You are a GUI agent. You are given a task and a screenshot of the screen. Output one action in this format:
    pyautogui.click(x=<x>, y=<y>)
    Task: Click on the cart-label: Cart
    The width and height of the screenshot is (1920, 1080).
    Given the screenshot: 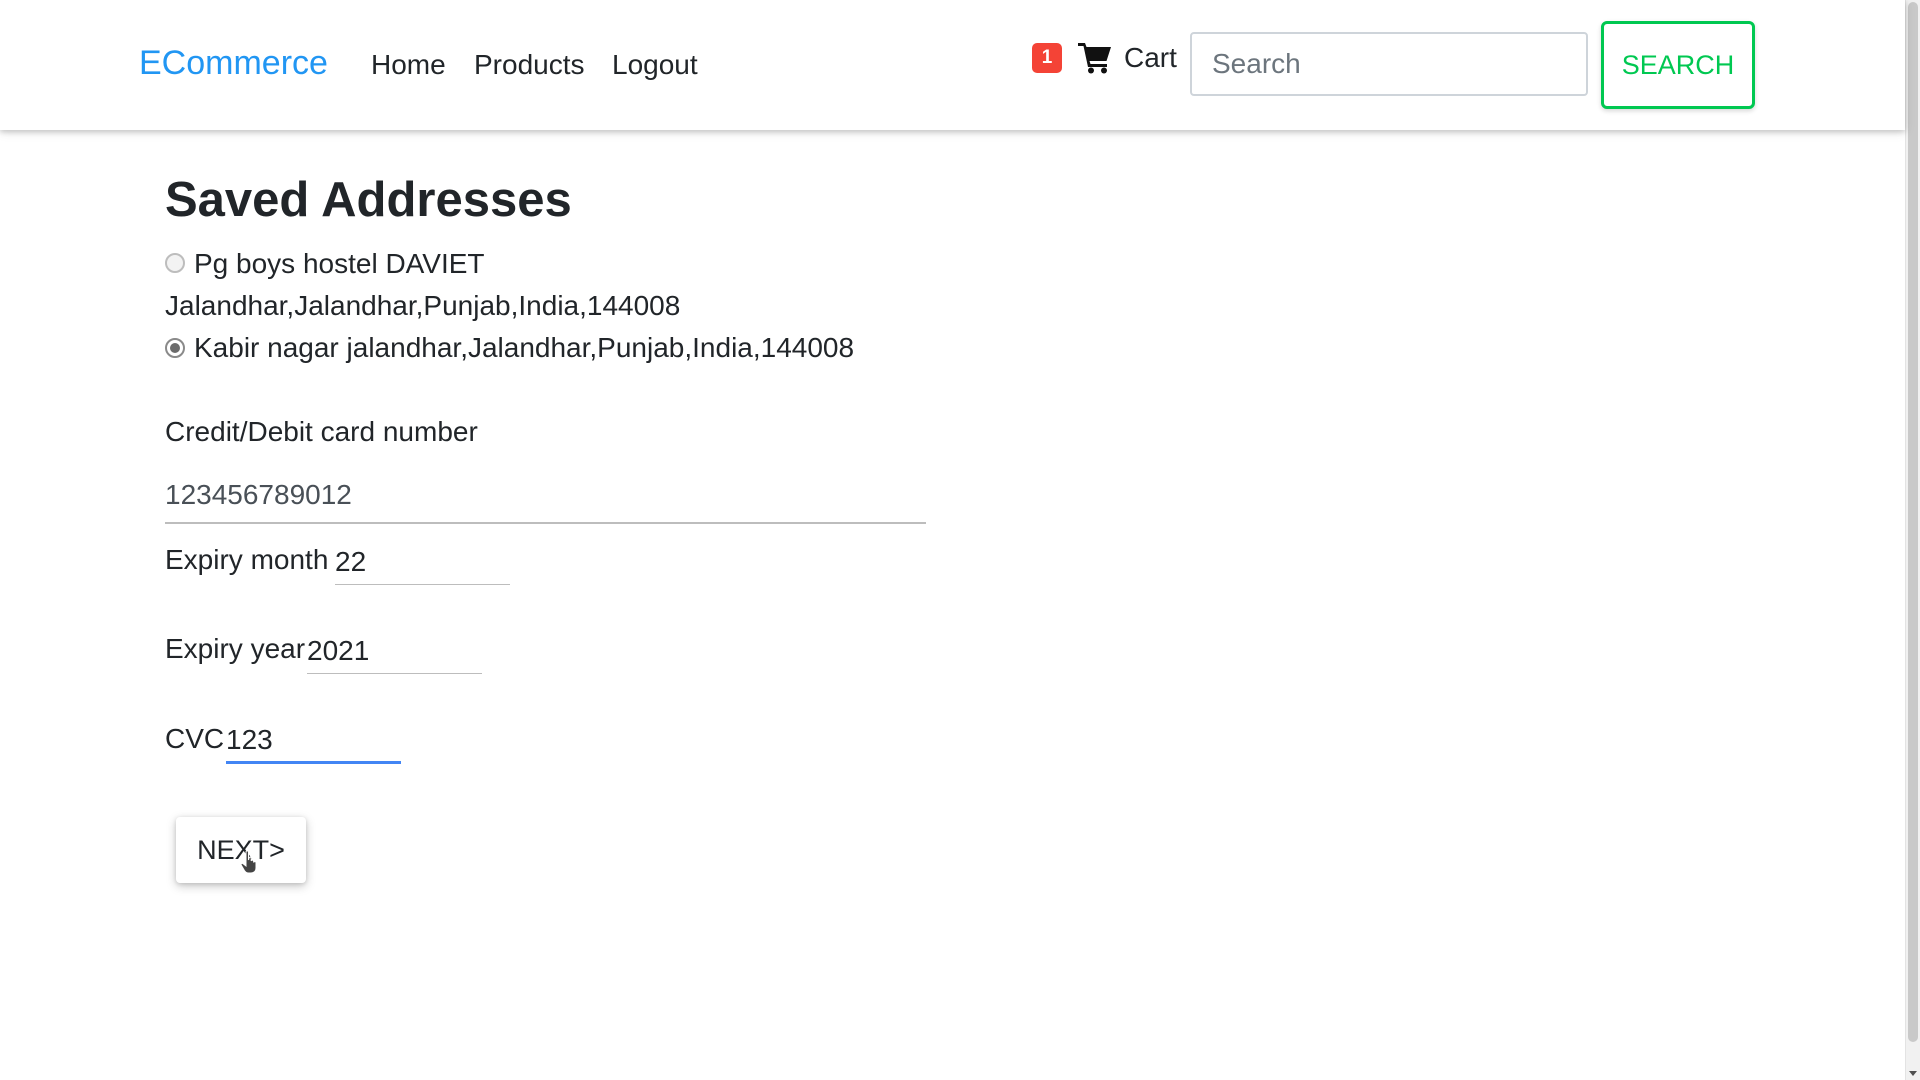 What is the action you would take?
    pyautogui.click(x=1150, y=57)
    